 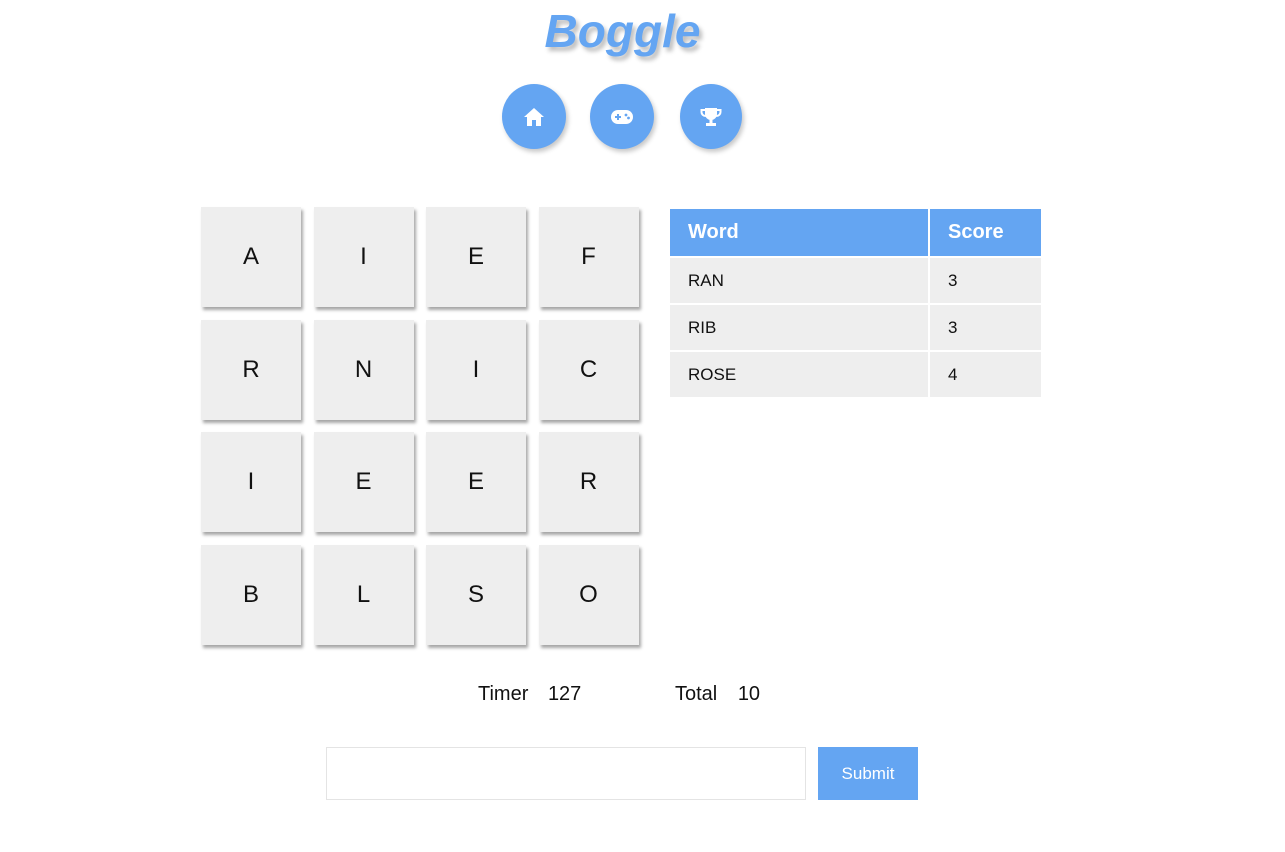 I want to click on trophy-icon, so click(x=711, y=116).